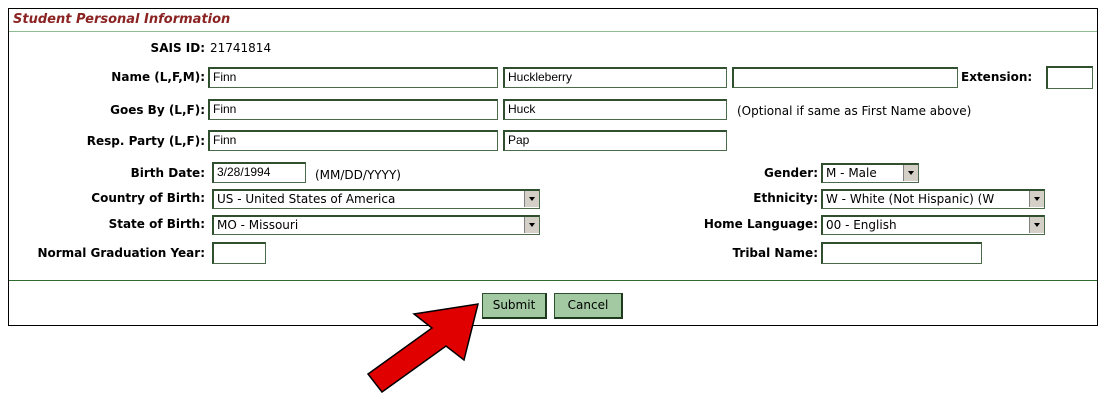 The image size is (1102, 393). I want to click on gender-select: M - Male, so click(870, 173).